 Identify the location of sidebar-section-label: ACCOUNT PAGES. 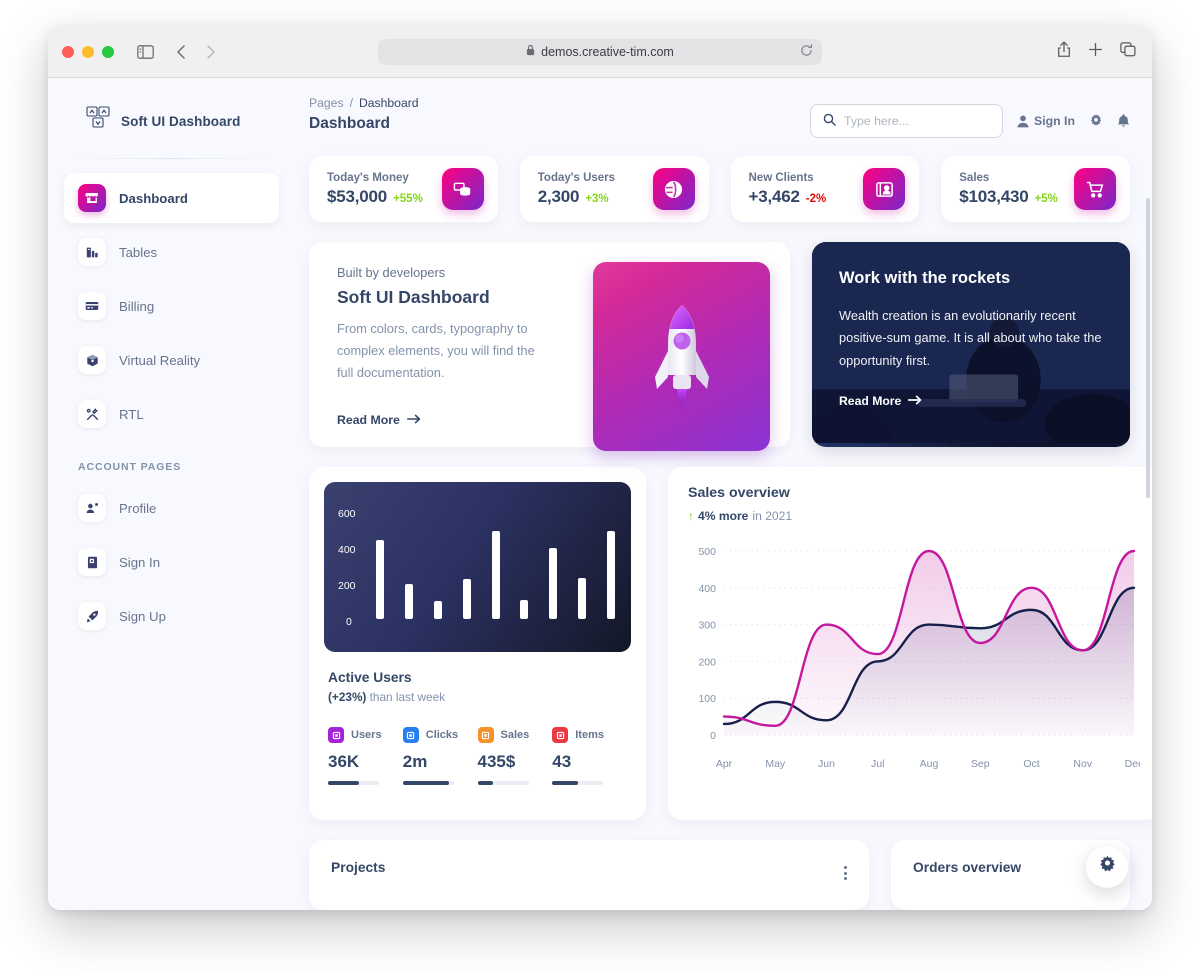
(130, 467).